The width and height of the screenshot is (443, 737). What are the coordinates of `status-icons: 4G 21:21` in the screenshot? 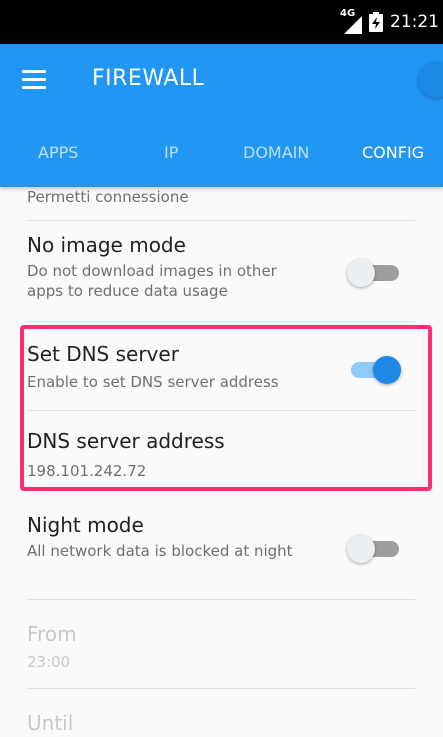 It's located at (389, 22).